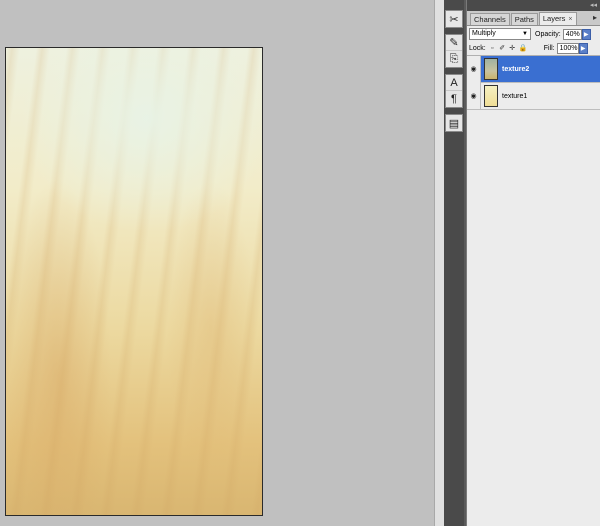 This screenshot has height=526, width=600. I want to click on panel-tabs: Channels Paths Layers × ▸, so click(533, 18).